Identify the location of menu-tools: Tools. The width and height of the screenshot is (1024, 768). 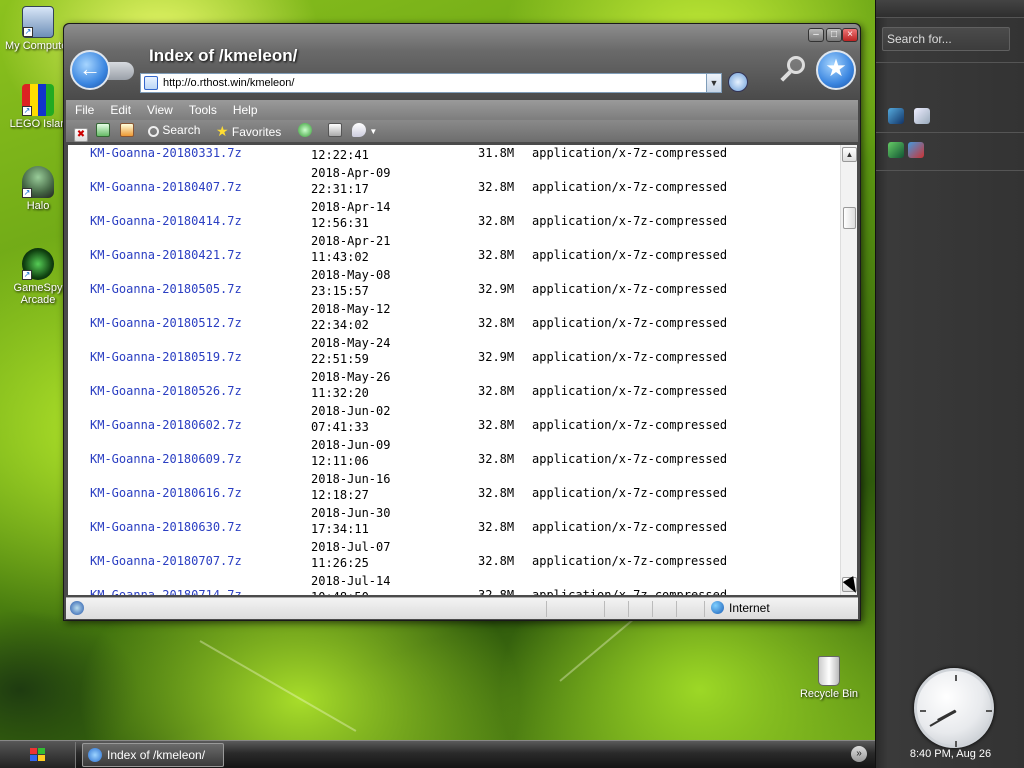
(202, 108).